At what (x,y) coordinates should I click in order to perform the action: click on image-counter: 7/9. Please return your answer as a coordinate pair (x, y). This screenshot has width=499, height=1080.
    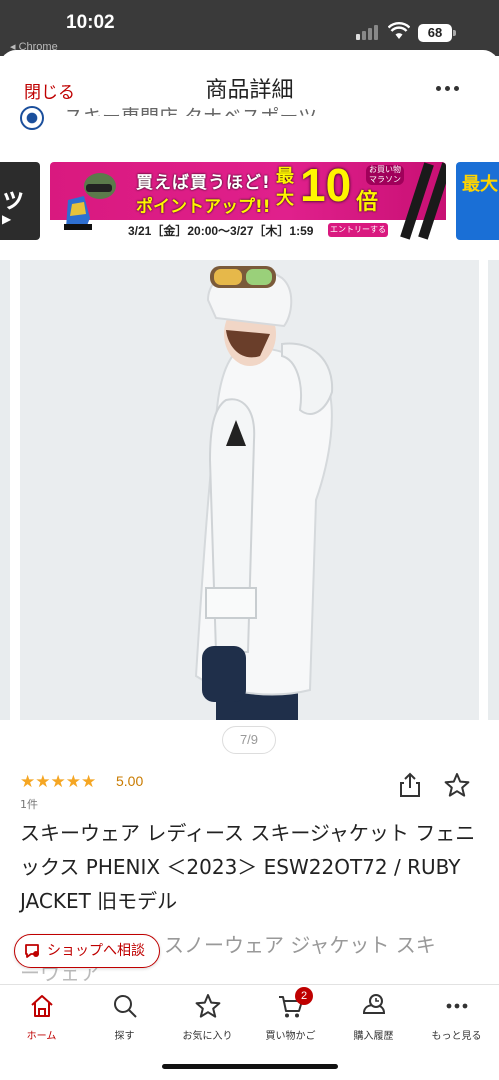
    Looking at the image, I should click on (249, 740).